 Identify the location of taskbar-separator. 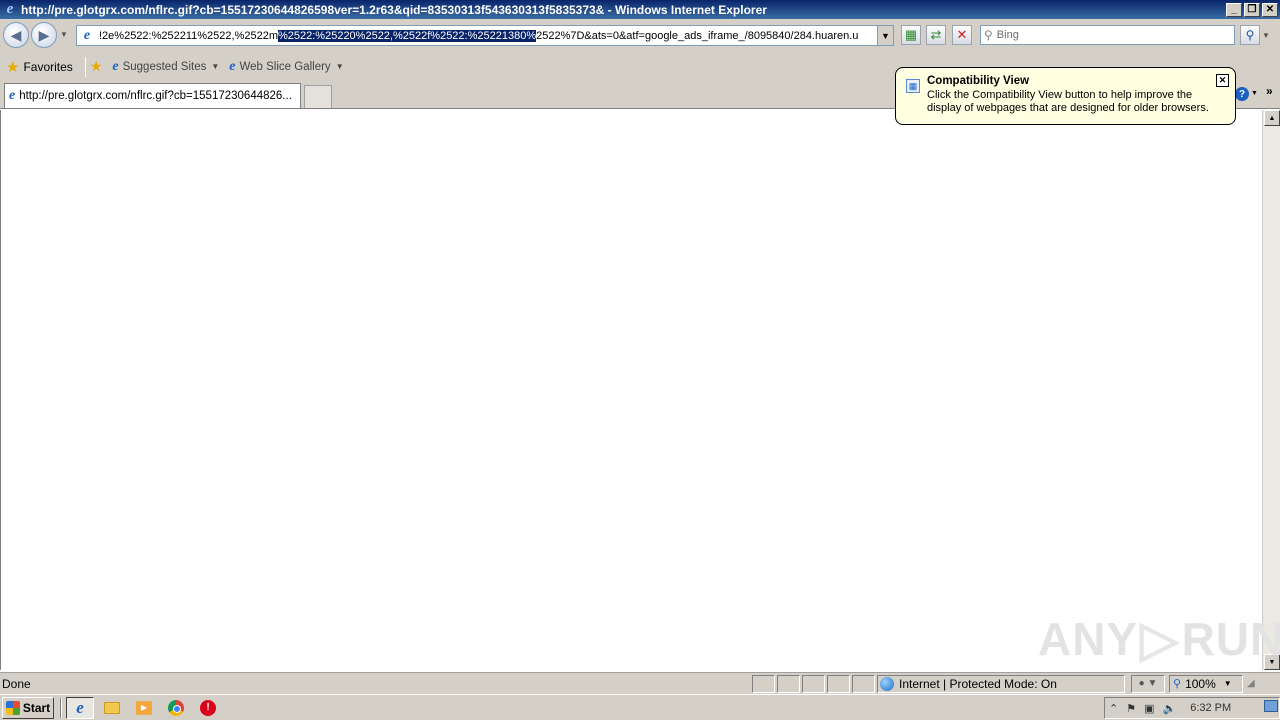
(61, 707).